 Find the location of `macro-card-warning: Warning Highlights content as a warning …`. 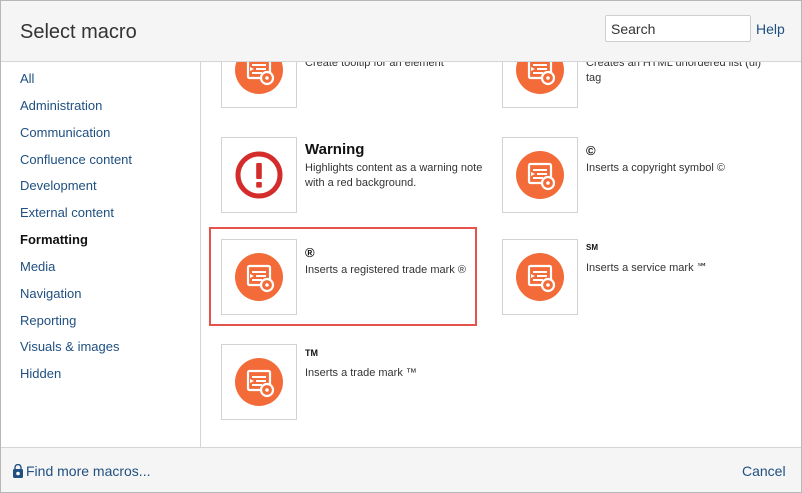

macro-card-warning: Warning Highlights content as a warning … is located at coordinates (356, 177).